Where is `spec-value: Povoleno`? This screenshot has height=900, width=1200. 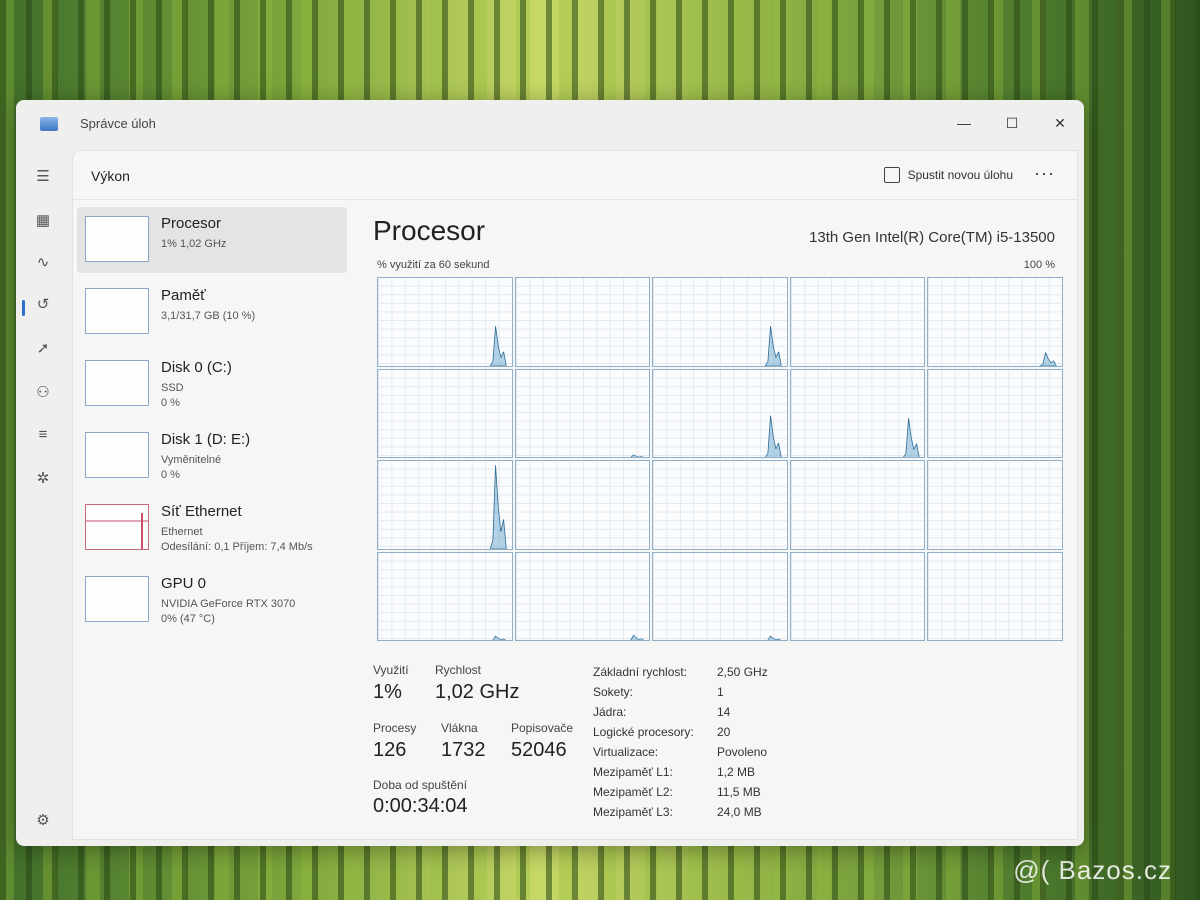 spec-value: Povoleno is located at coordinates (742, 752).